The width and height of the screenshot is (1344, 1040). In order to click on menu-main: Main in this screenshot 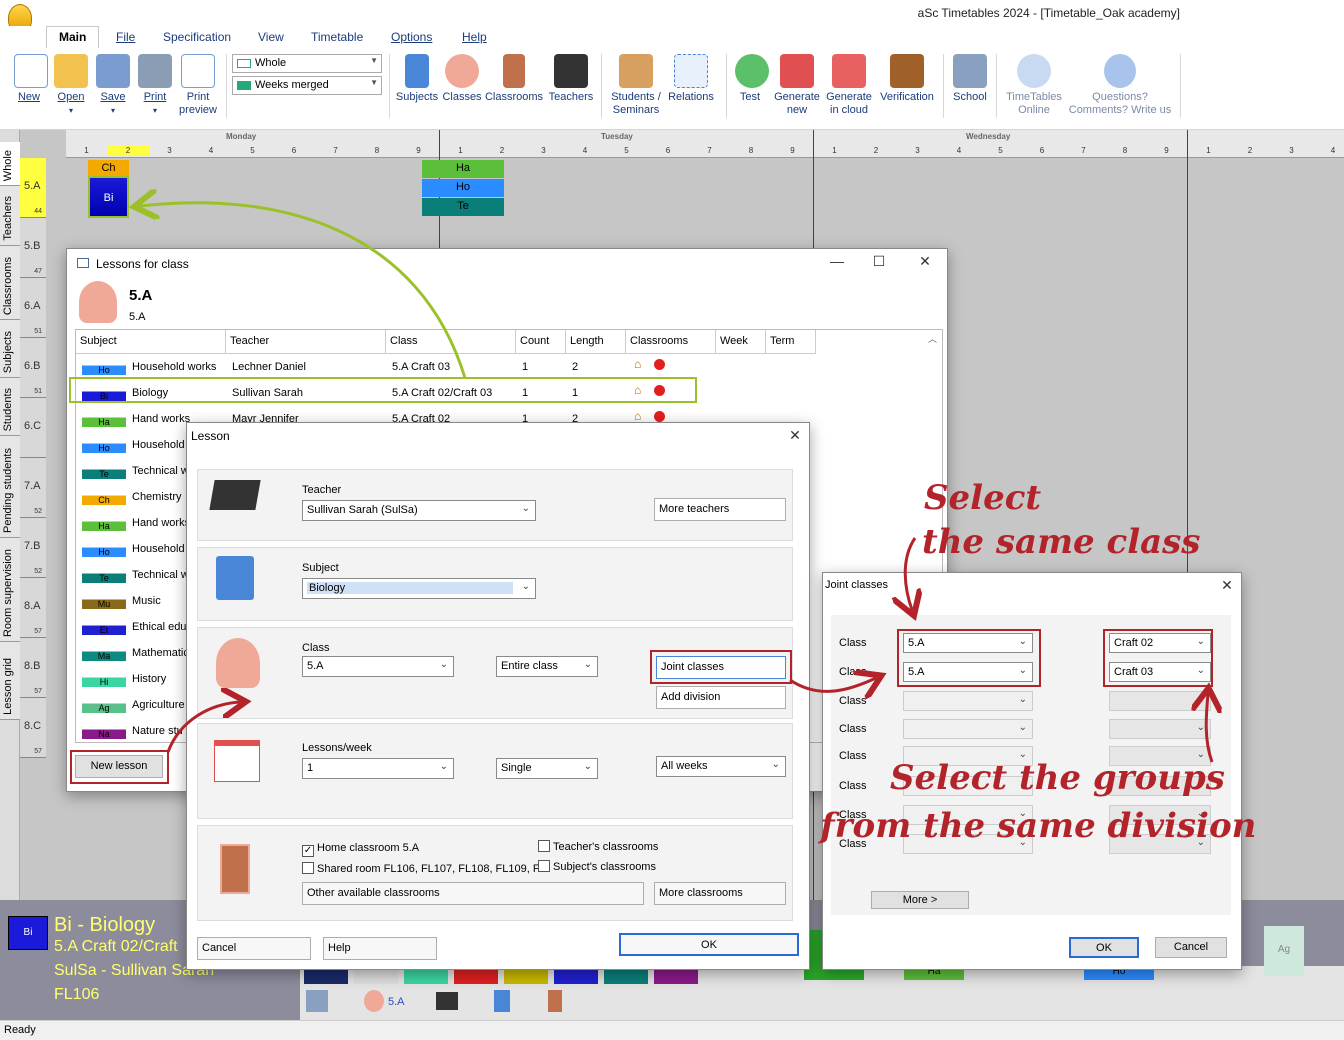, I will do `click(73, 37)`.